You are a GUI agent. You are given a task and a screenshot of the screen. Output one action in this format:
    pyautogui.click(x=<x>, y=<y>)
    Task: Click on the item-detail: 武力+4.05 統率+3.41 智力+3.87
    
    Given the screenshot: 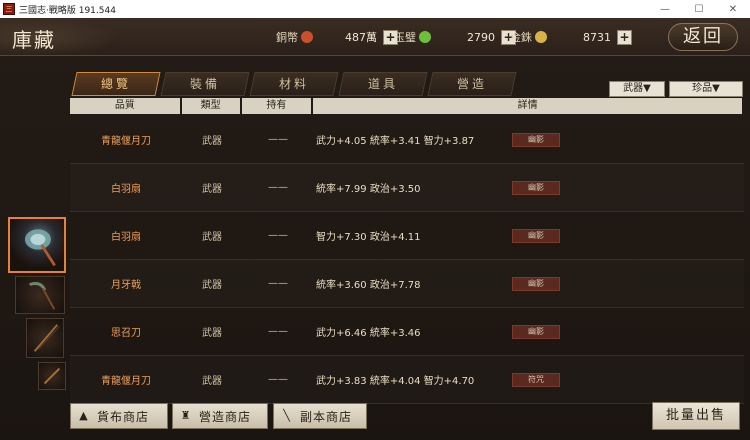 What is the action you would take?
    pyautogui.click(x=395, y=141)
    